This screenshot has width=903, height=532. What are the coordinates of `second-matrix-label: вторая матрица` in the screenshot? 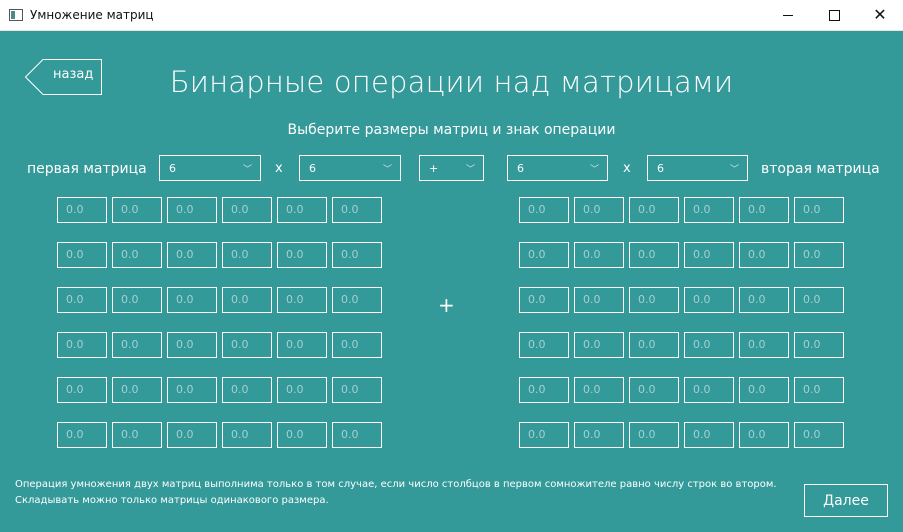 It's located at (820, 169).